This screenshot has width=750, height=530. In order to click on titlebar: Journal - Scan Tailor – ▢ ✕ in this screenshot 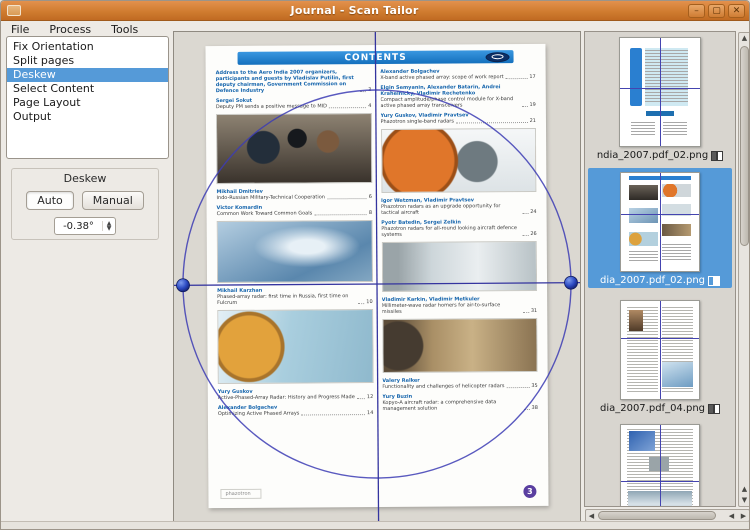, I will do `click(375, 11)`.